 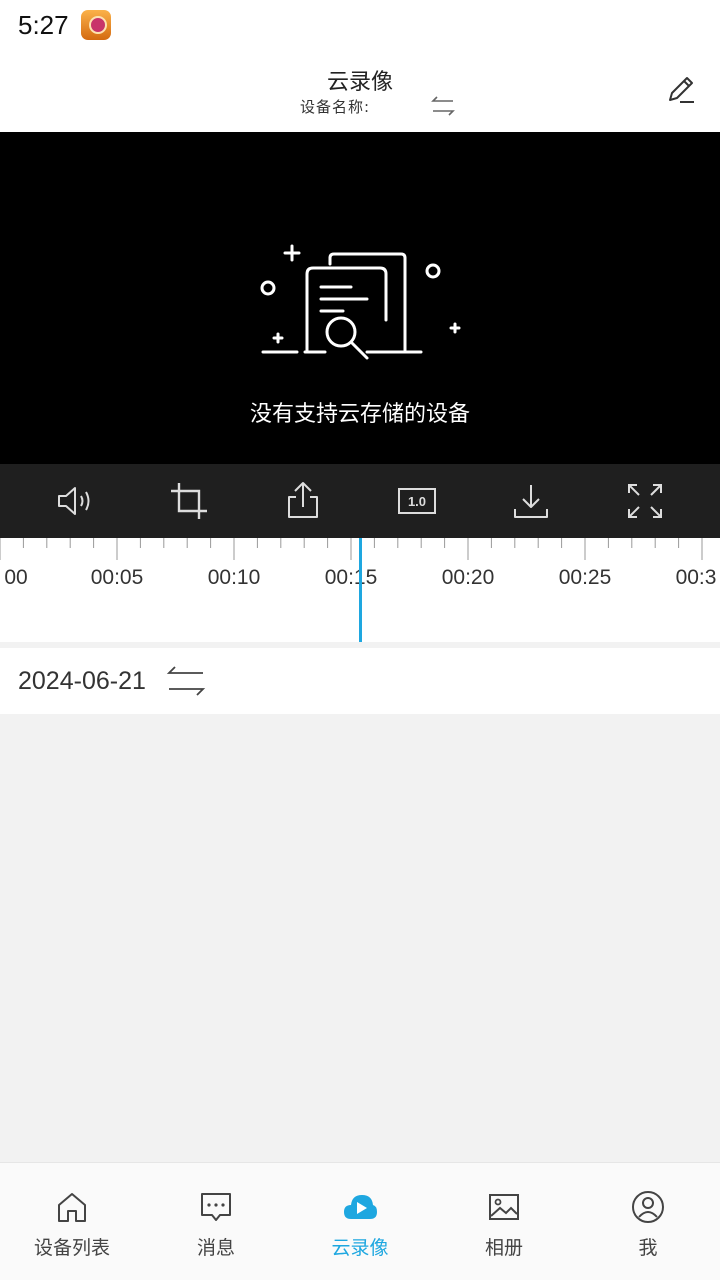 I want to click on home-icon, so click(x=72, y=1207).